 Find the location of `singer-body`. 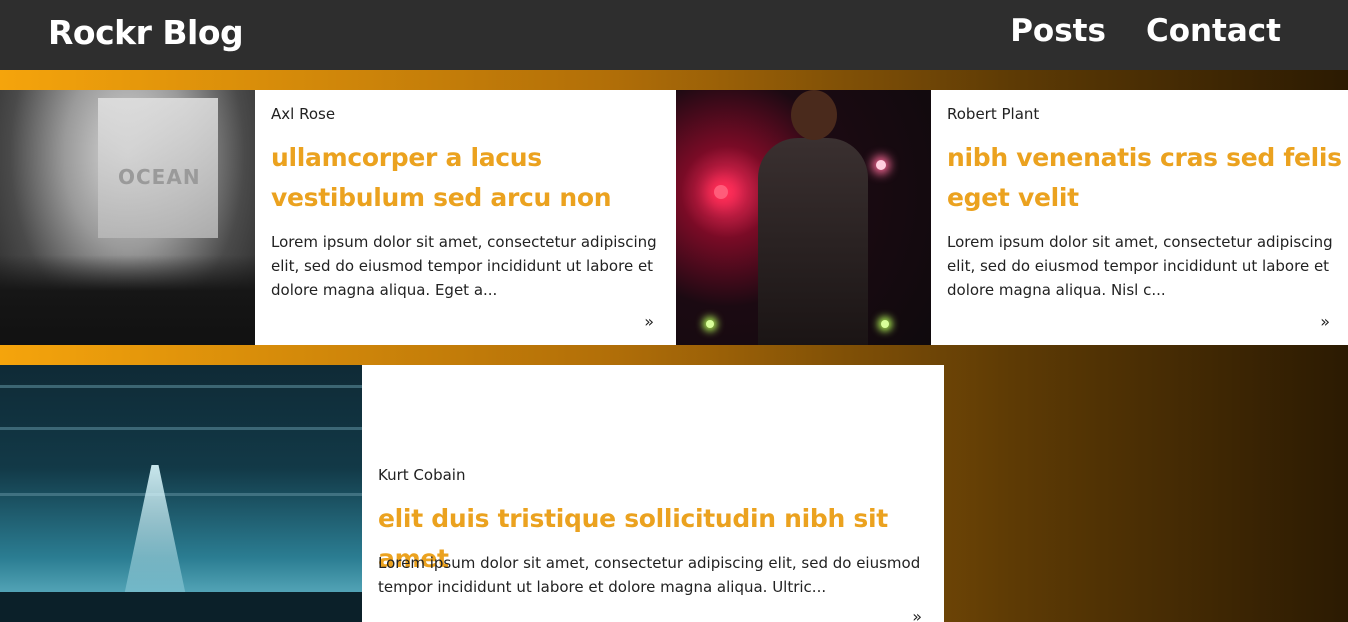

singer-body is located at coordinates (813, 241).